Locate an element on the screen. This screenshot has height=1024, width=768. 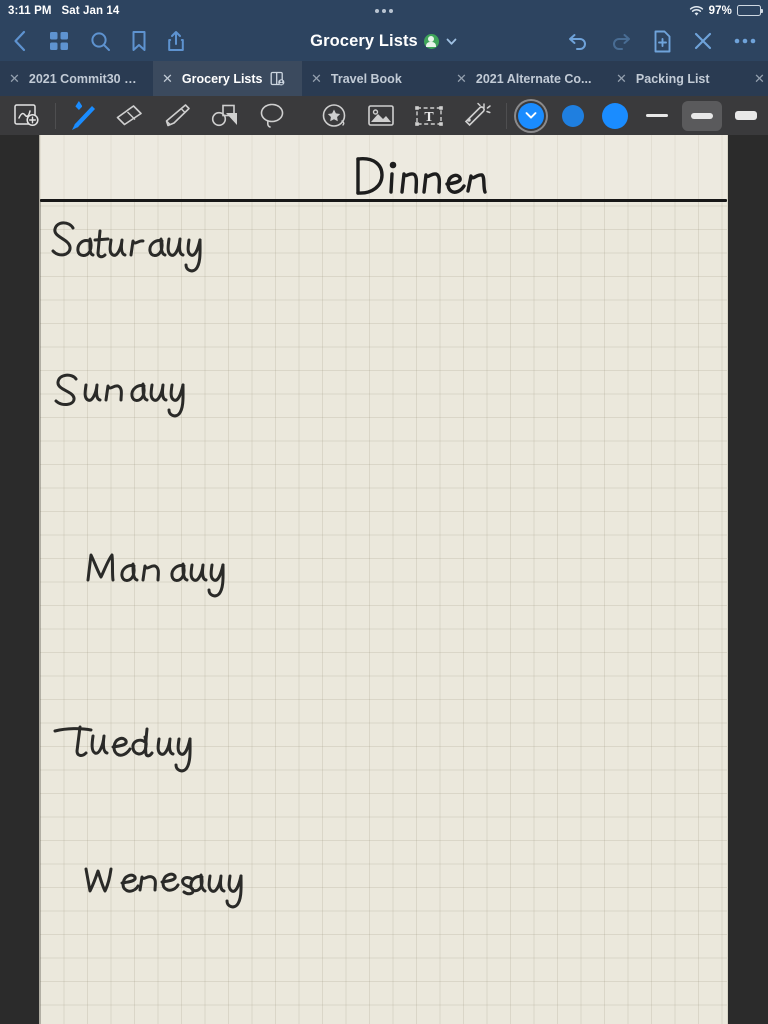
stroke-medium is located at coordinates (701, 115).